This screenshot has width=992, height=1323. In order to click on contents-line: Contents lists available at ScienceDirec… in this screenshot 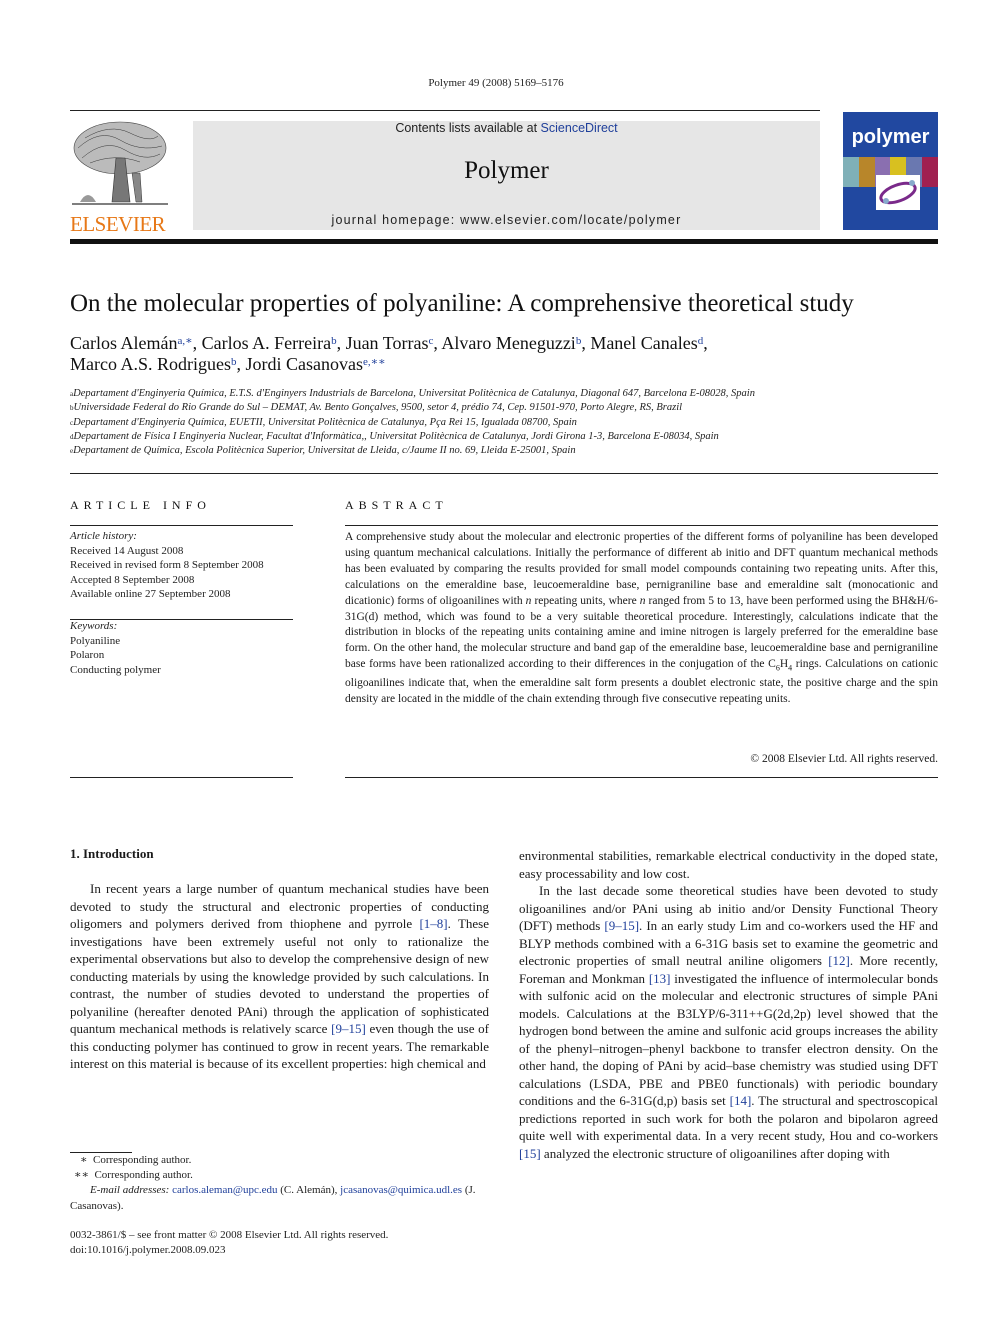, I will do `click(506, 128)`.